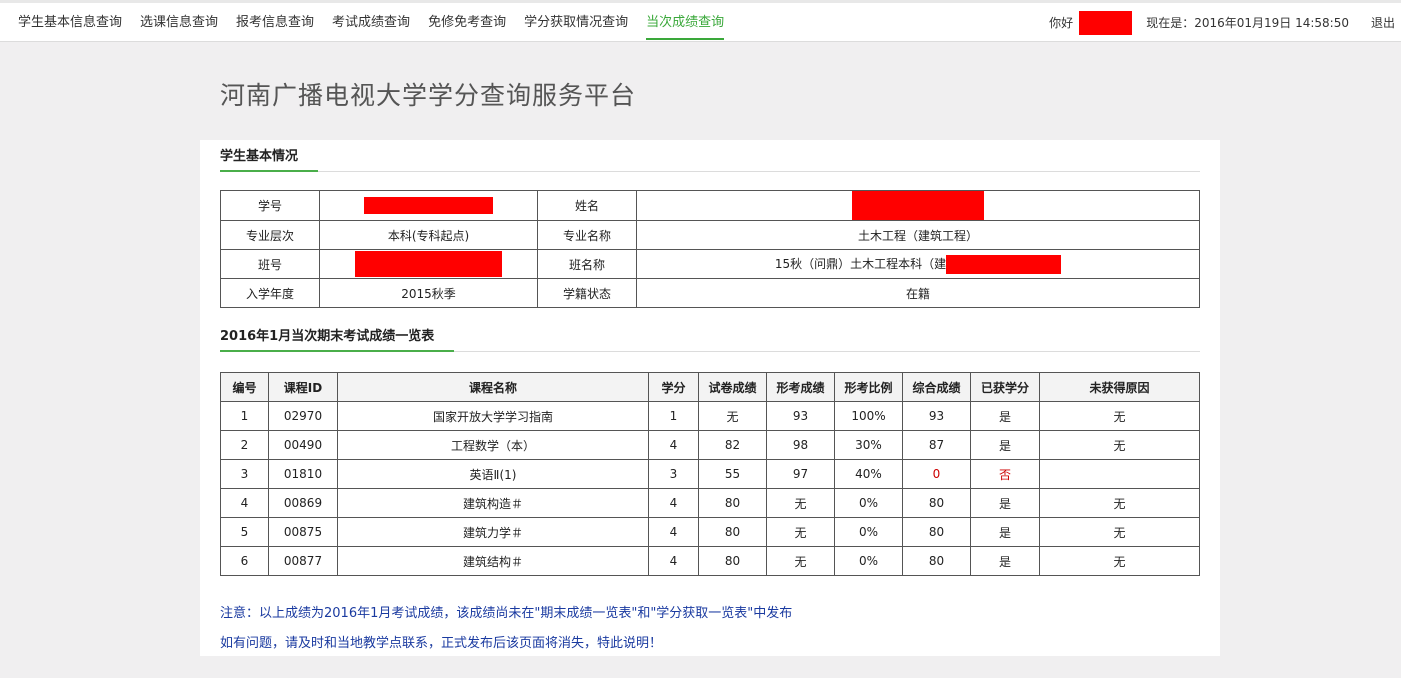 The width and height of the screenshot is (1401, 678). Describe the element at coordinates (936, 416) in the screenshot. I see `cell-total-score: 93` at that location.